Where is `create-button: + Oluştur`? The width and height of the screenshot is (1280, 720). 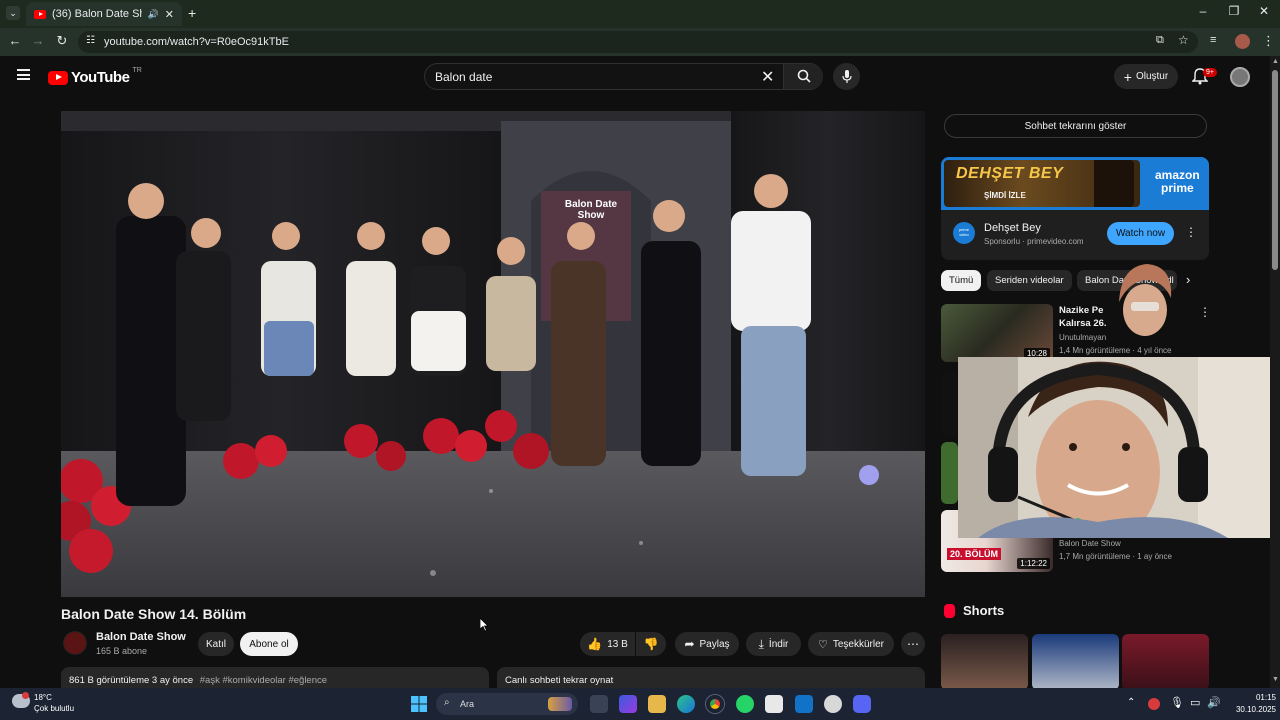
create-button: + Oluştur is located at coordinates (1146, 76).